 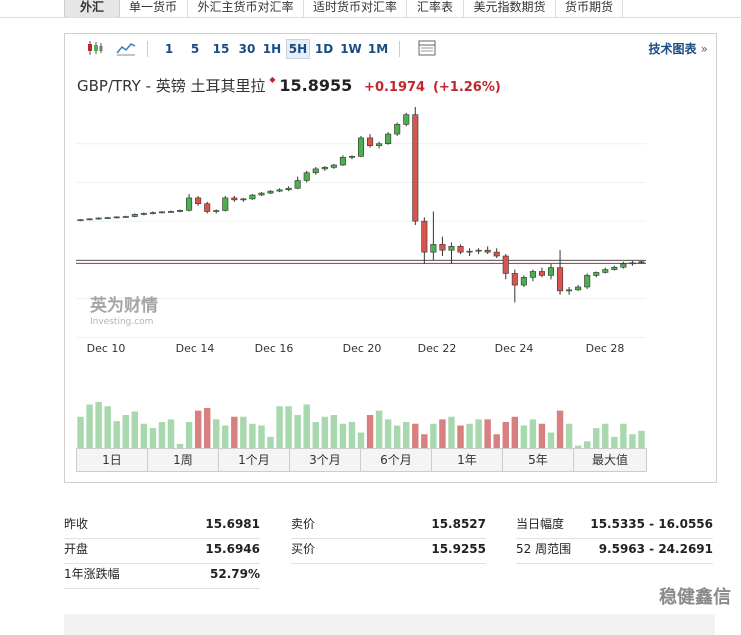 I want to click on stat-label: 买价, so click(x=303, y=549).